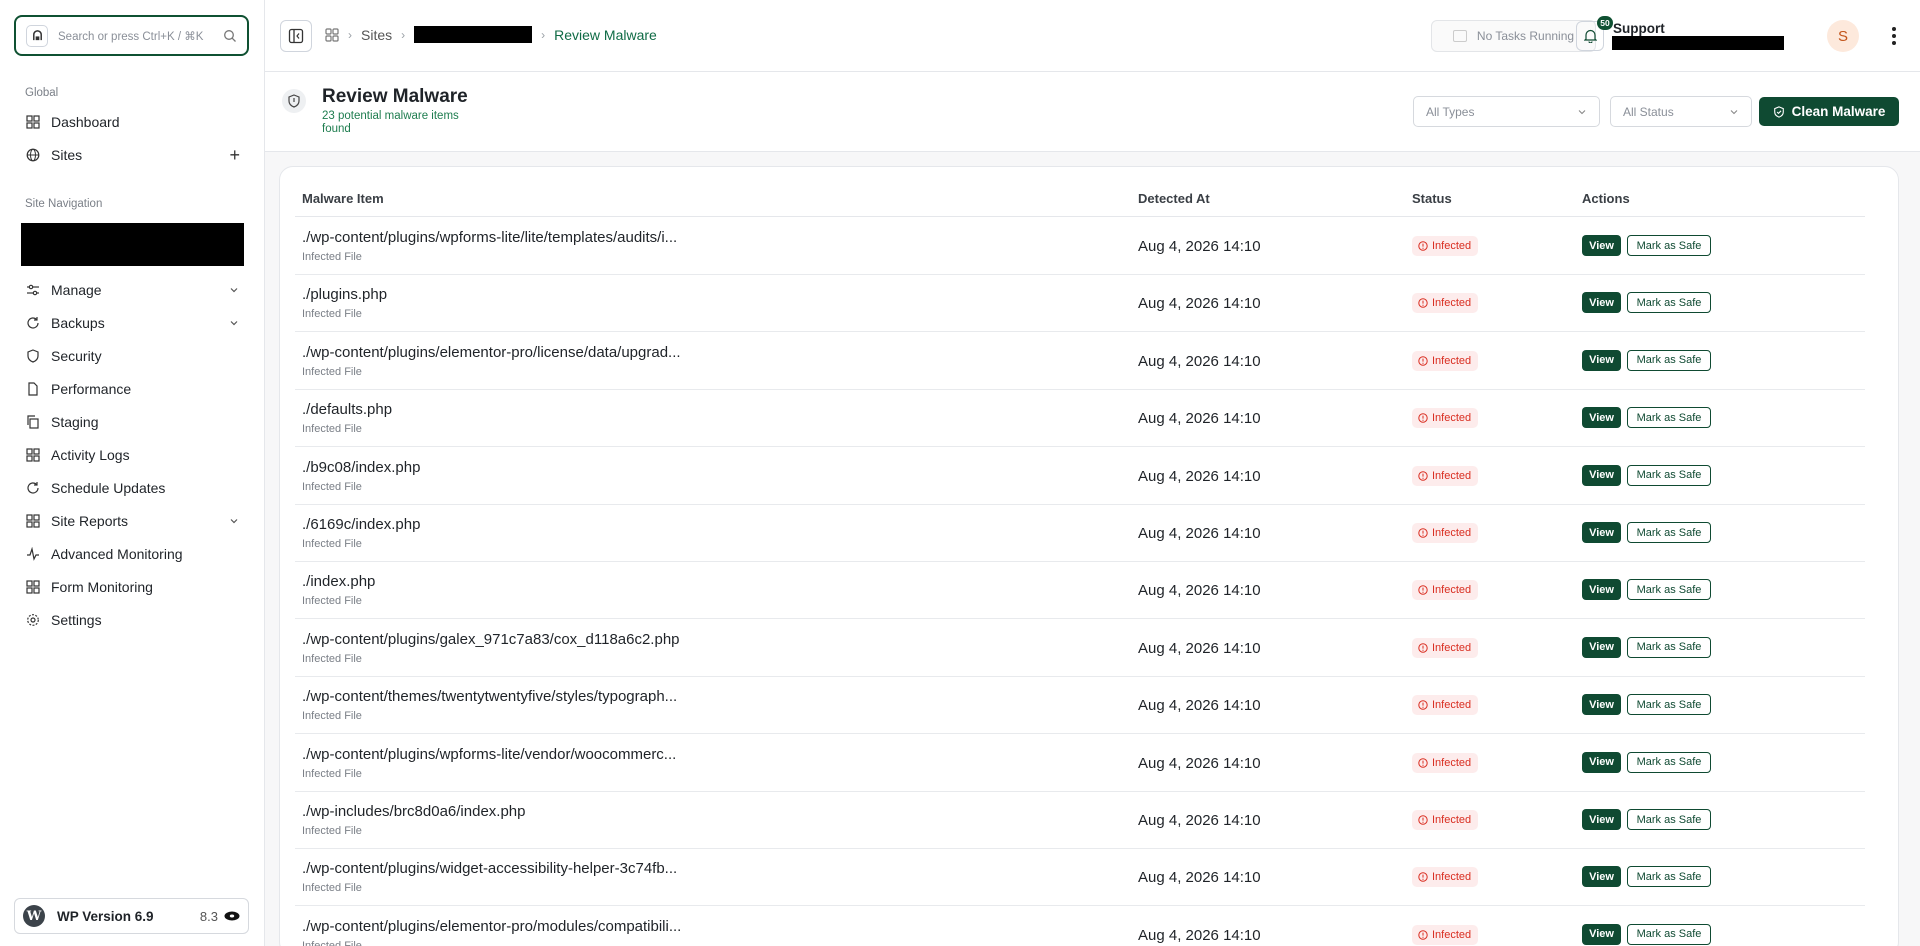 The height and width of the screenshot is (946, 1920). I want to click on search-placeholder: Search or press Ctrl+K / ⌘K, so click(131, 36).